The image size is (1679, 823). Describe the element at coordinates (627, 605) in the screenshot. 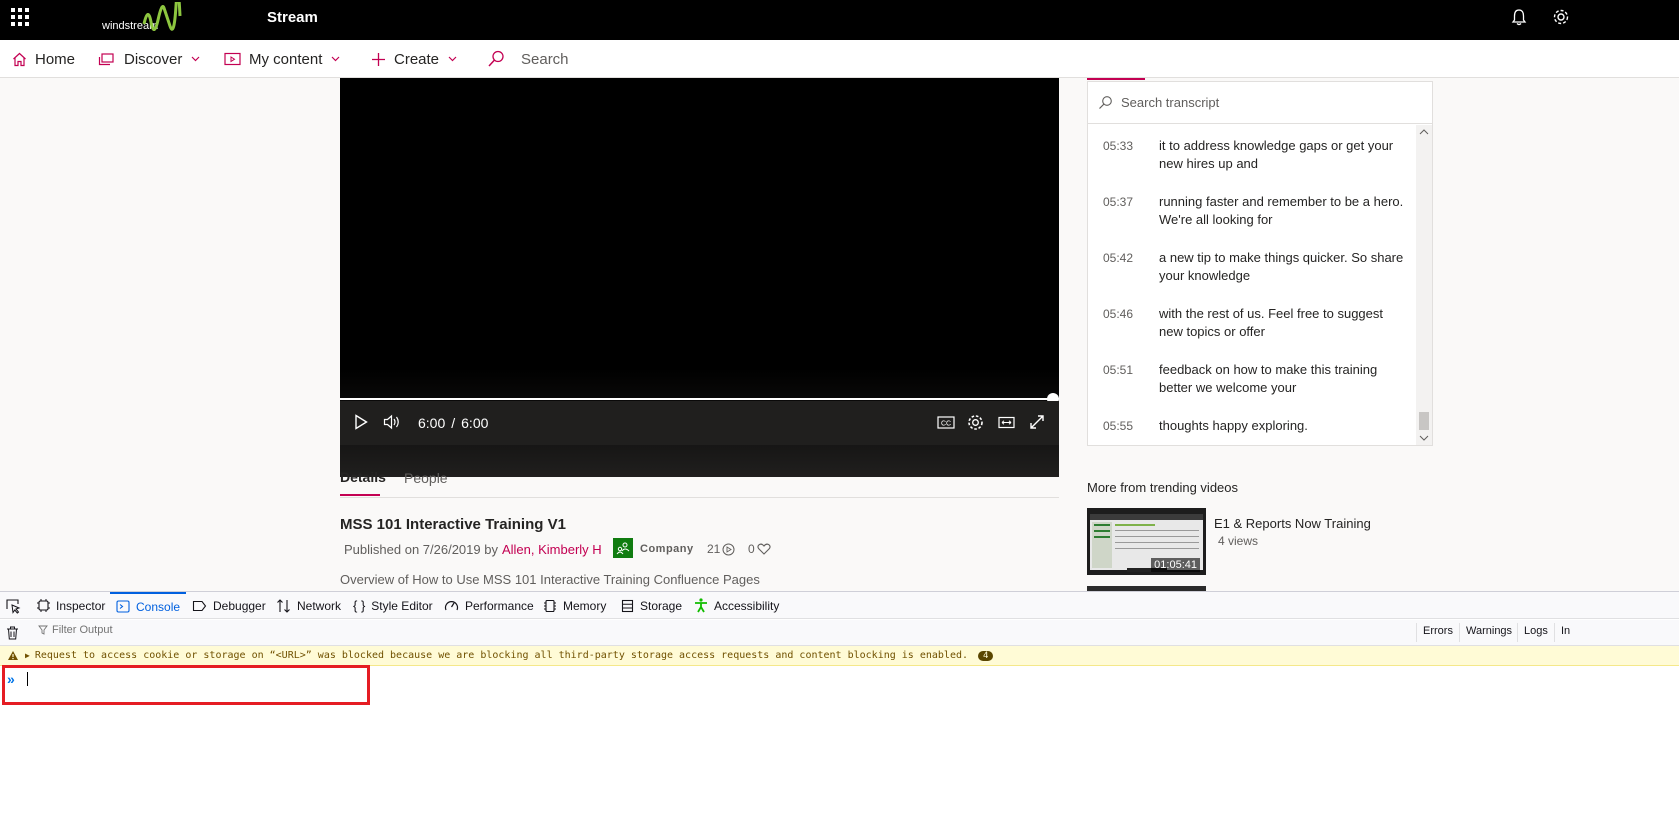

I see `storage-icon` at that location.